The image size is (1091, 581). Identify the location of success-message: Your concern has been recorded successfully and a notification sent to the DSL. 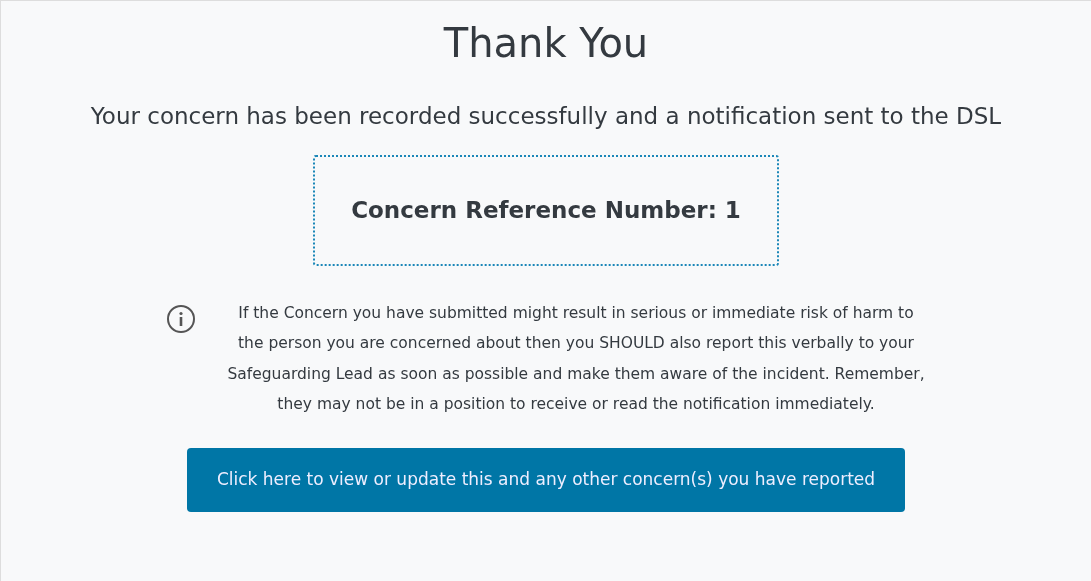
(546, 117).